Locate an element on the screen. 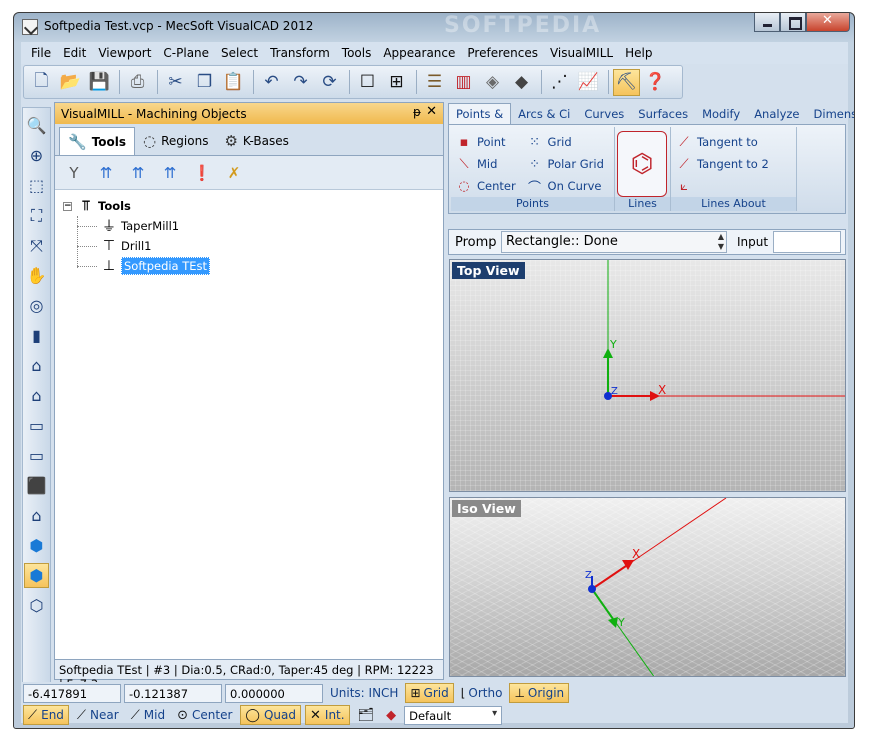 The image size is (875, 748). snap-center: ⊙ Center is located at coordinates (204, 715).